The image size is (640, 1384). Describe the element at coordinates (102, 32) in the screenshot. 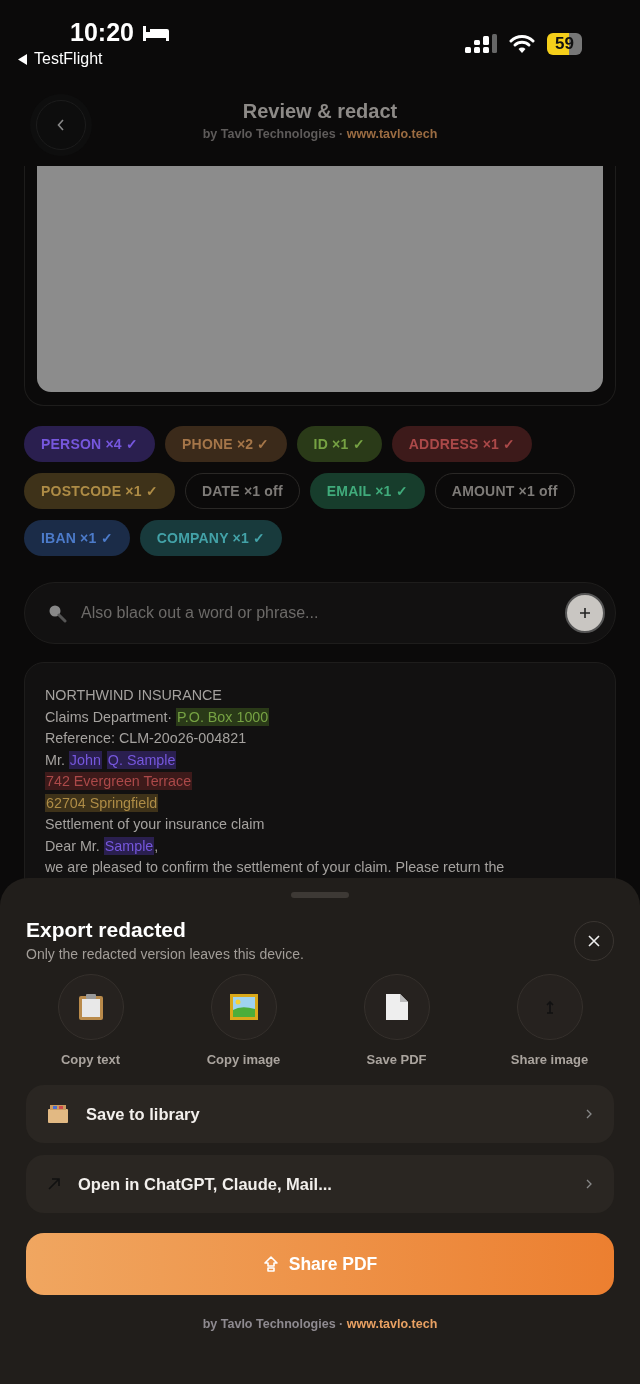

I see `clock-time: 10:20` at that location.